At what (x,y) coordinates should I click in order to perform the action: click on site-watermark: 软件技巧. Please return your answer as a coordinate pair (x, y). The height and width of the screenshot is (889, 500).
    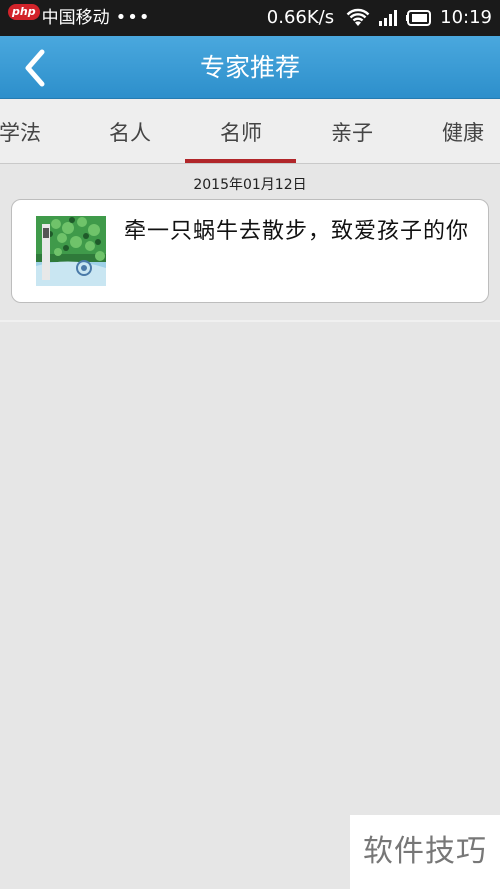
    Looking at the image, I should click on (425, 852).